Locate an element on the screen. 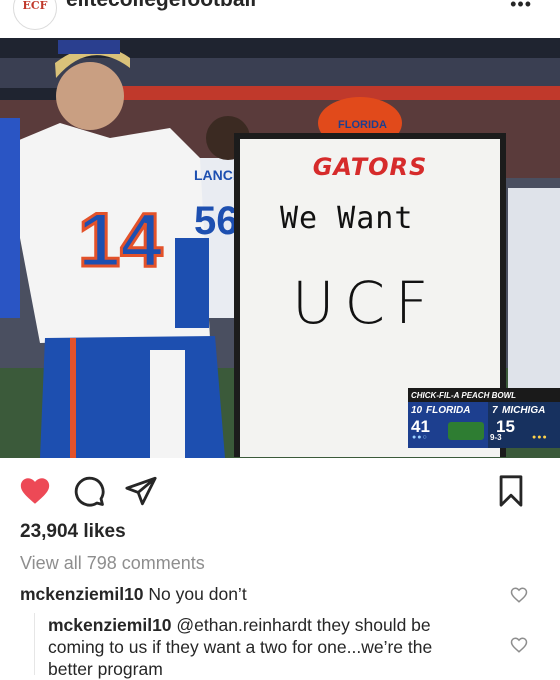 This screenshot has width=560, height=680. avatar-logo-text: ECF is located at coordinates (35, 6).